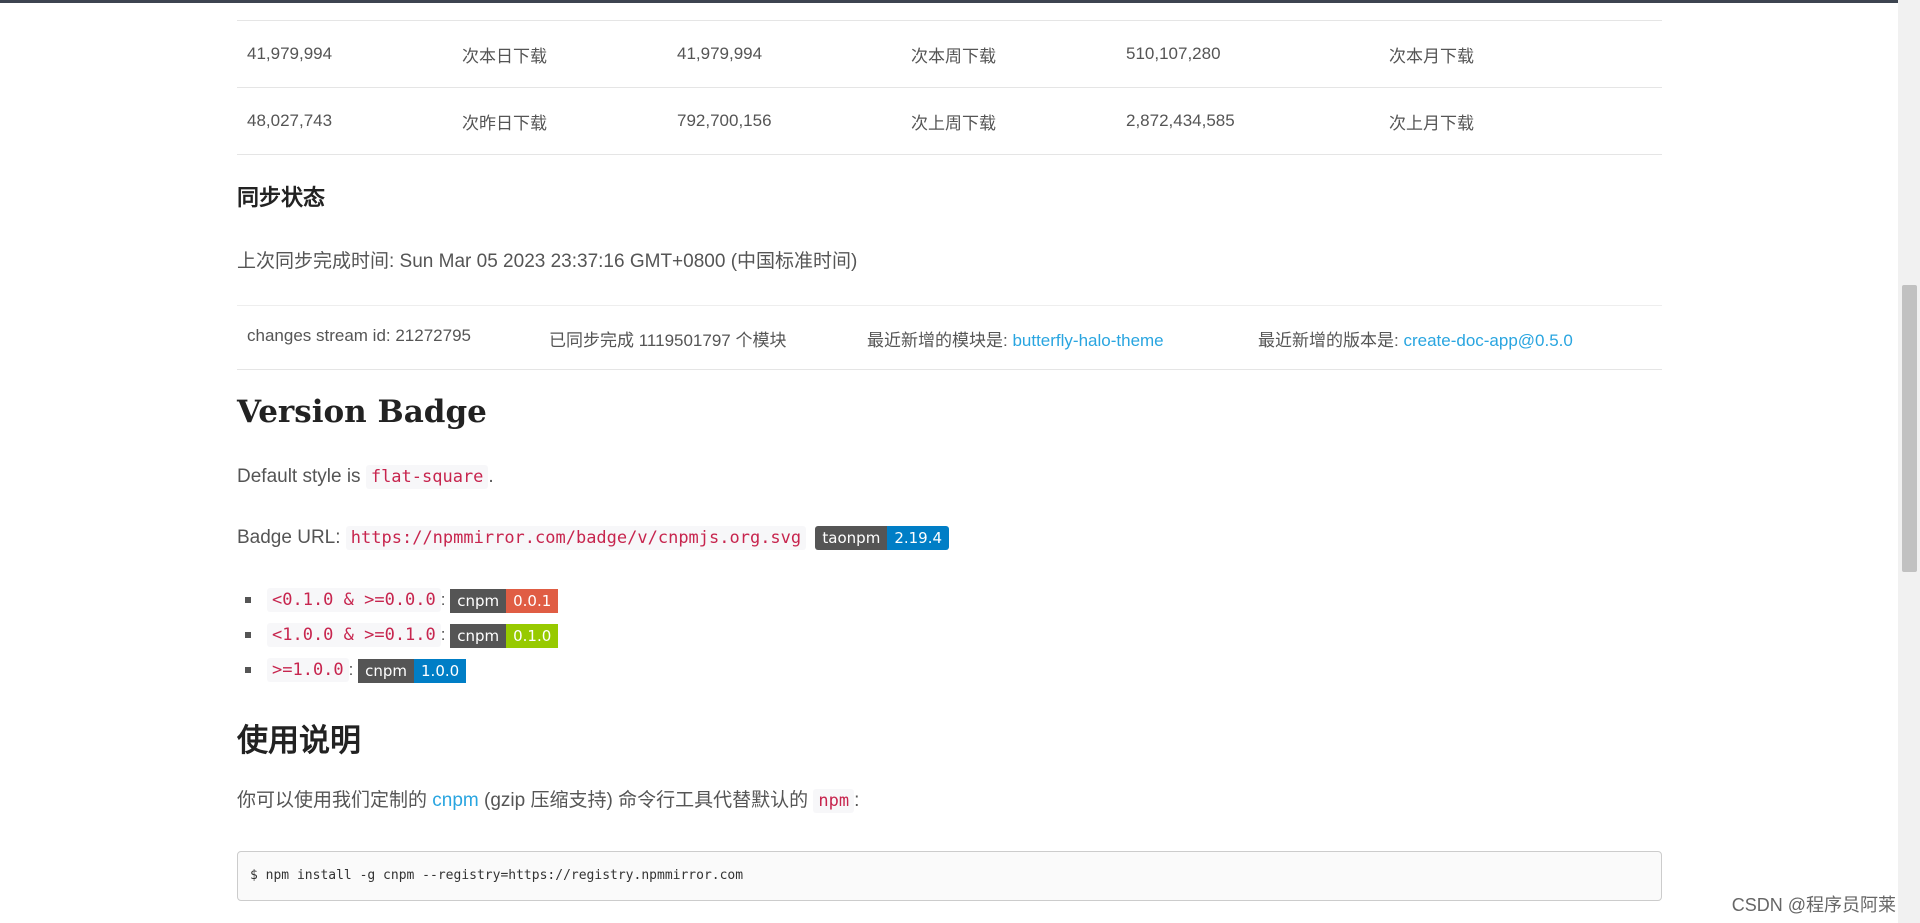 This screenshot has height=923, width=1920. I want to click on cnpm-badge: cnpm 1.0.0, so click(412, 670).